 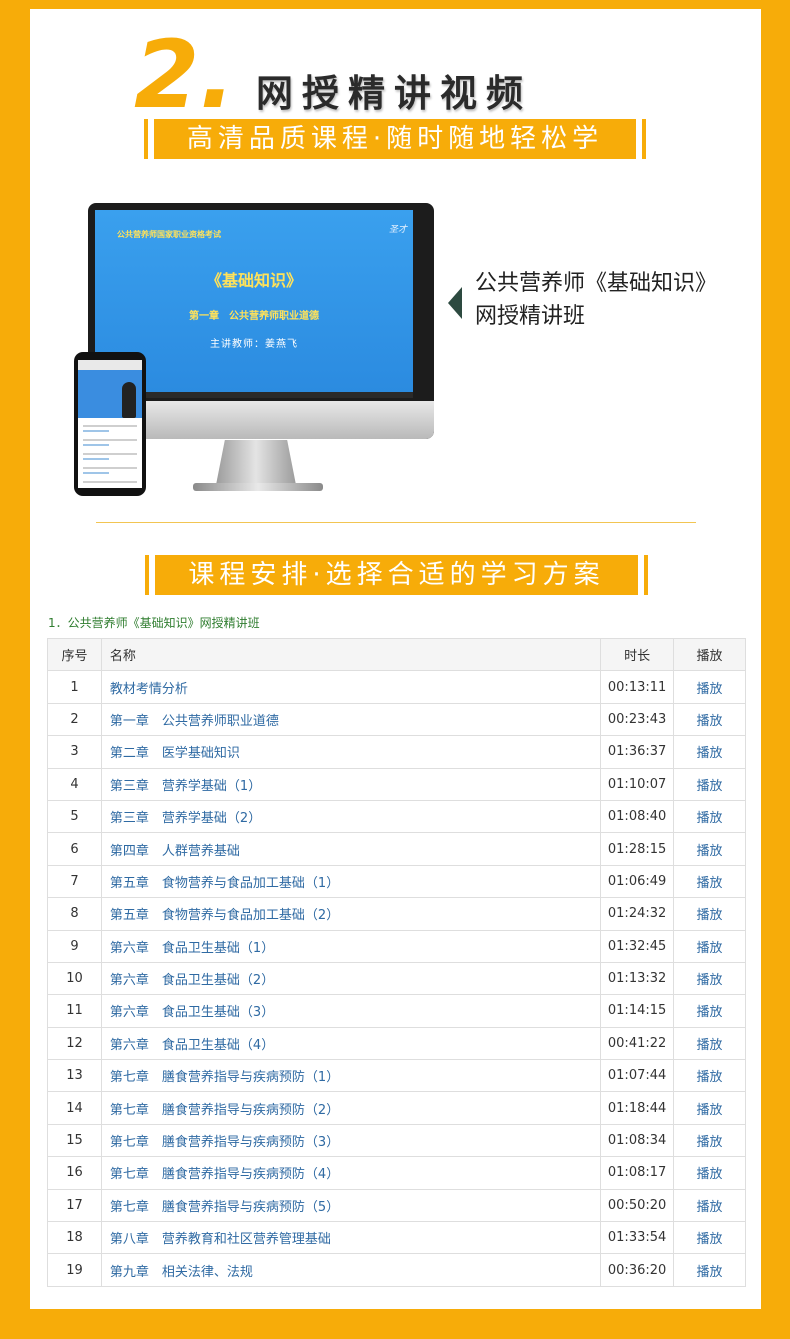 What do you see at coordinates (74, 752) in the screenshot?
I see `row-number: 3` at bounding box center [74, 752].